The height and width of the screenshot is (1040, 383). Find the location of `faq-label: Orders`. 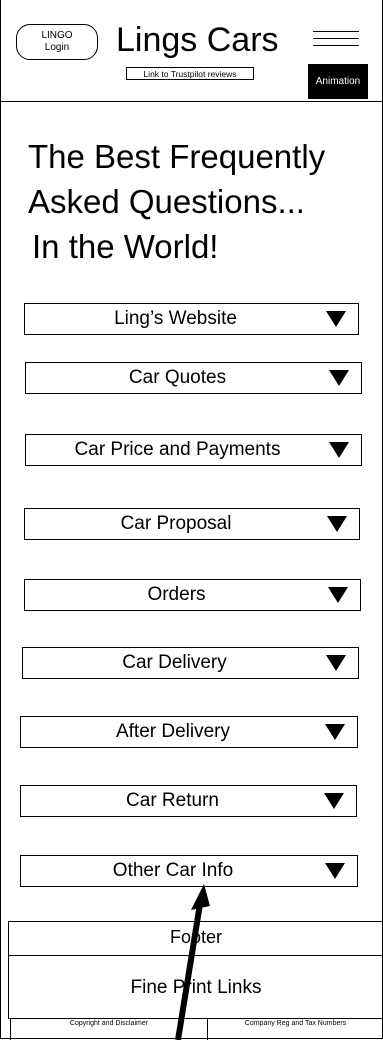

faq-label: Orders is located at coordinates (176, 594).